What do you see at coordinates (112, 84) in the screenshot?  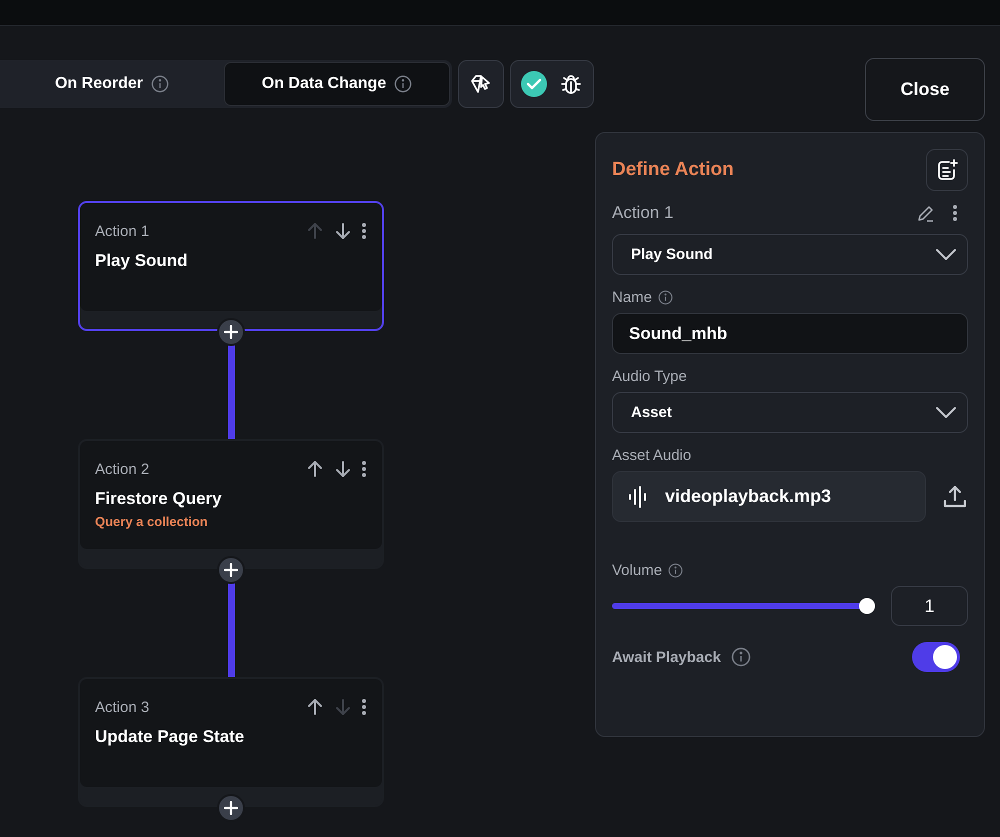 I see `tab: On Reorder` at bounding box center [112, 84].